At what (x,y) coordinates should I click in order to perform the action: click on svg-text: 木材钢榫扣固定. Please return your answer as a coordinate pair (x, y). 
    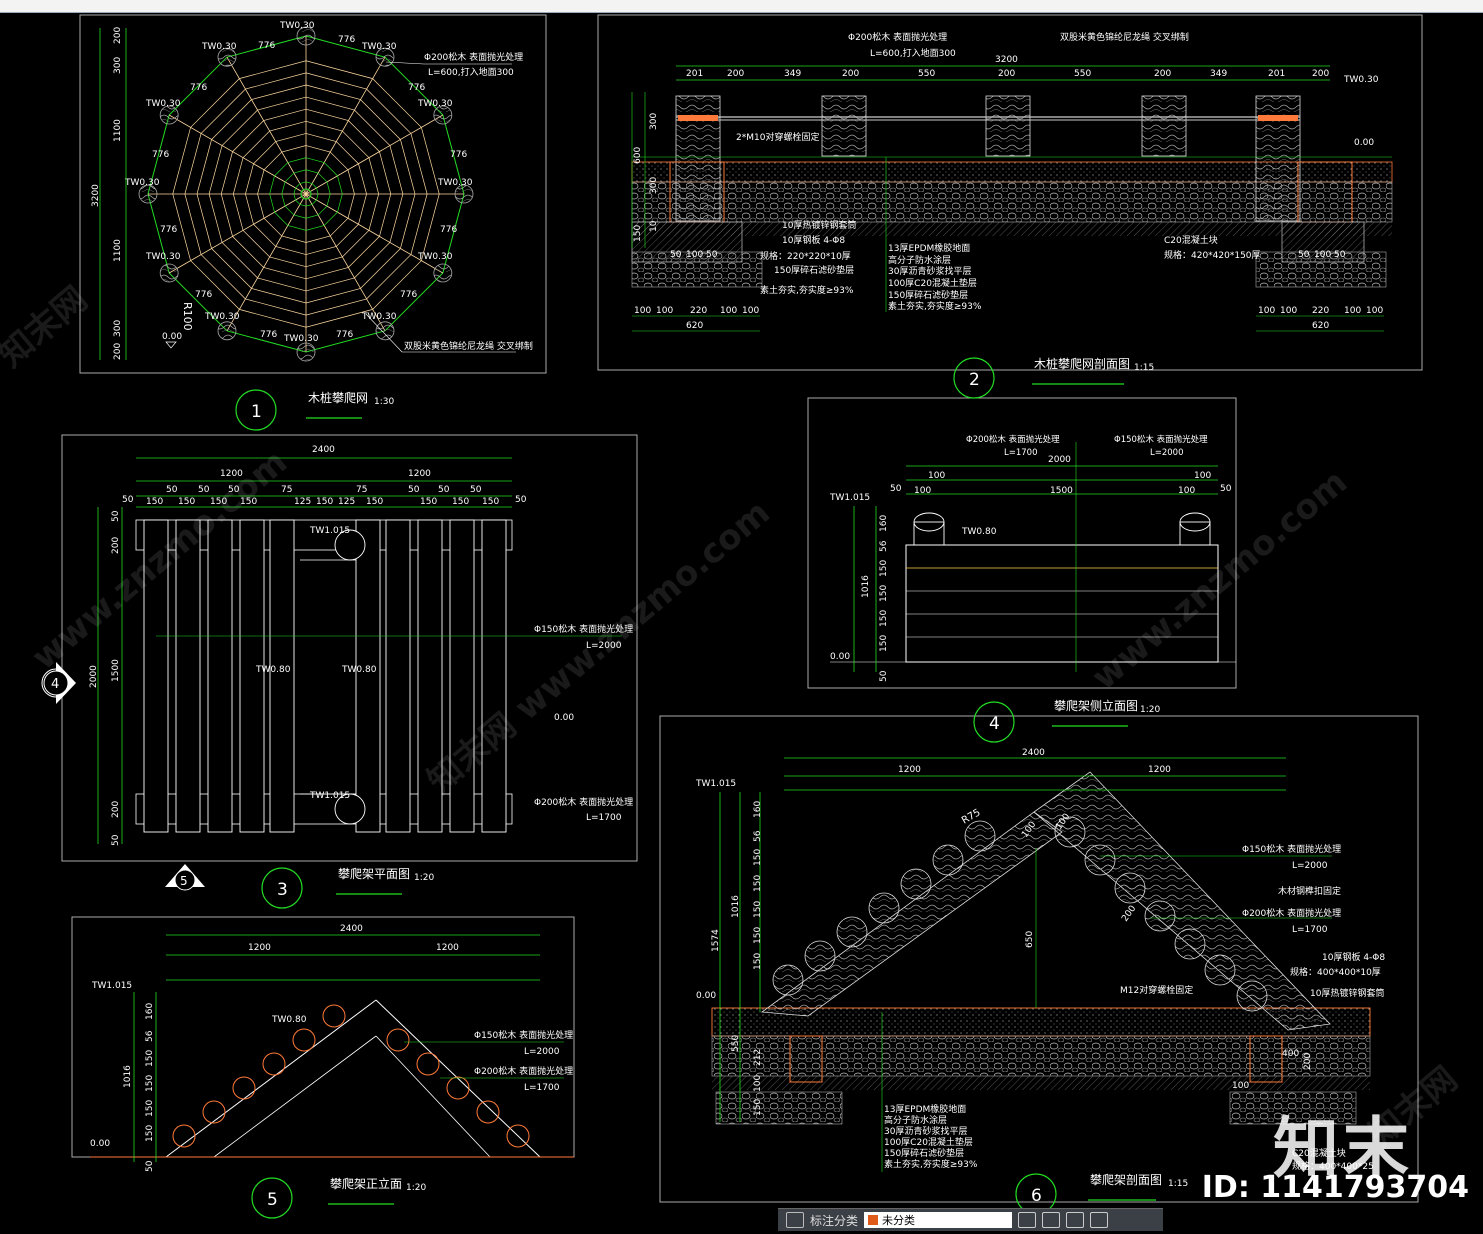
    Looking at the image, I should click on (1309, 891).